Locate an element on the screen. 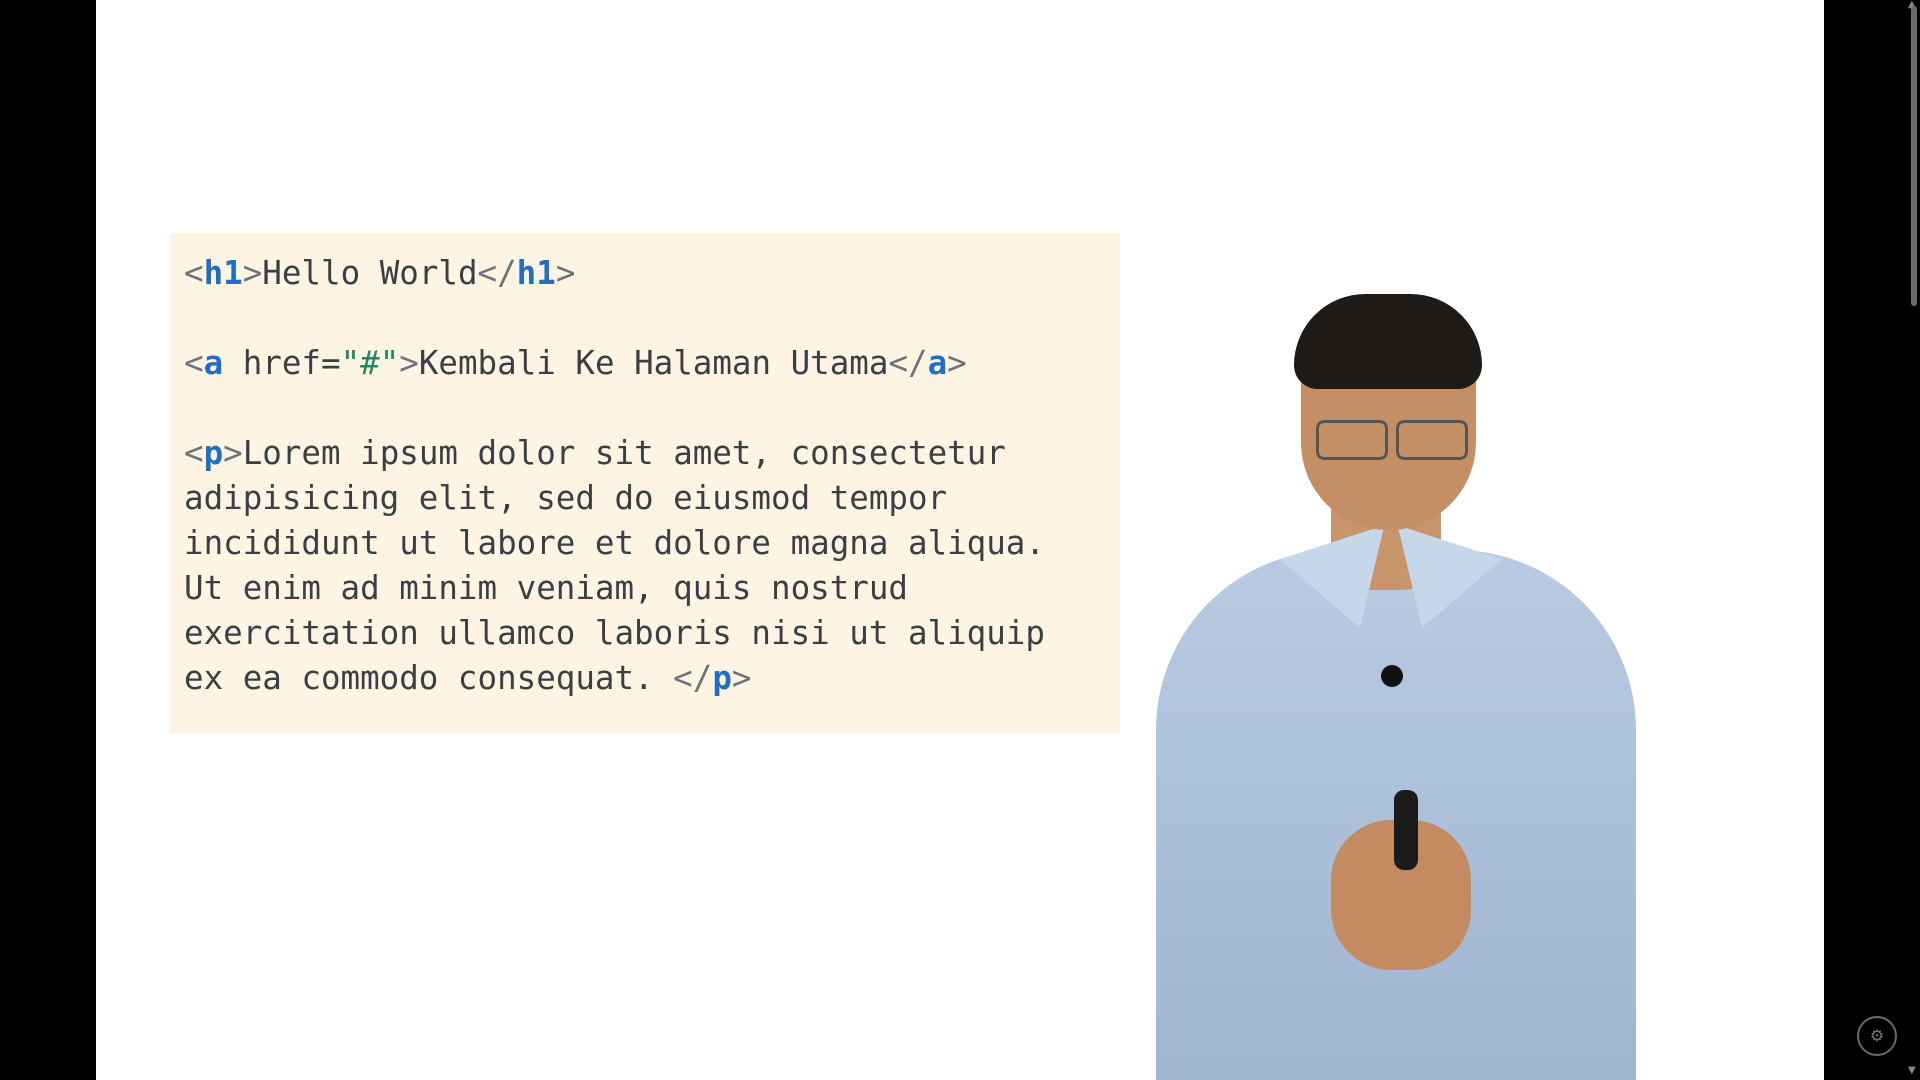 The width and height of the screenshot is (1920, 1080). watermark-logo-icon: ⚙ is located at coordinates (1877, 1036).